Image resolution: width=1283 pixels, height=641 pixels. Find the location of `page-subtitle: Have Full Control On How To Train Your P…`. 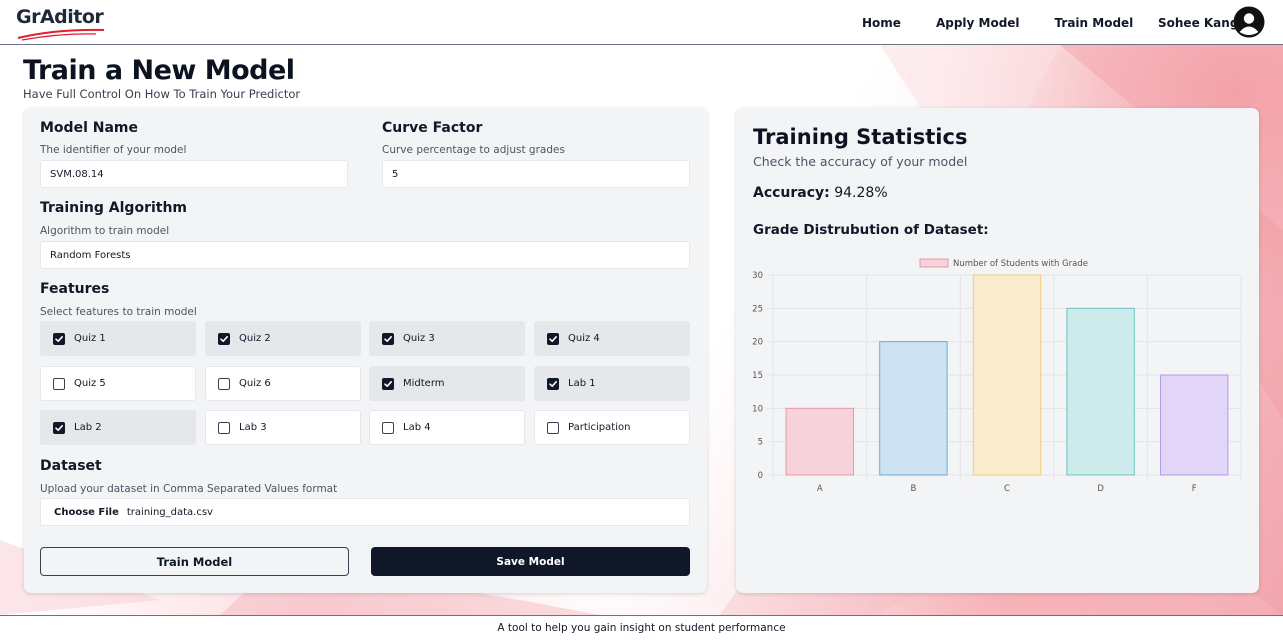

page-subtitle: Have Full Control On How To Train Your P… is located at coordinates (162, 94).